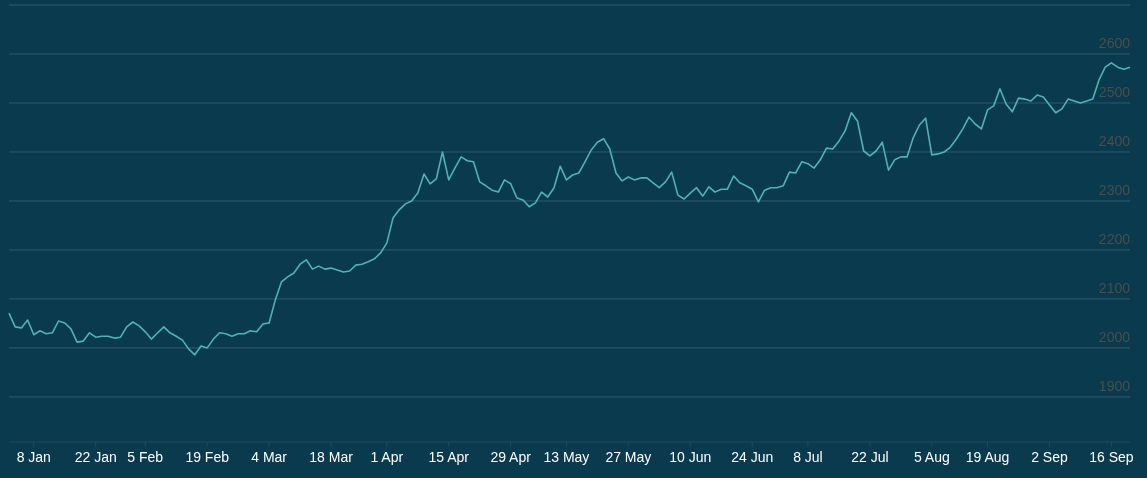  Describe the element at coordinates (987, 457) in the screenshot. I see `x-tick-label: 19 Aug` at that location.